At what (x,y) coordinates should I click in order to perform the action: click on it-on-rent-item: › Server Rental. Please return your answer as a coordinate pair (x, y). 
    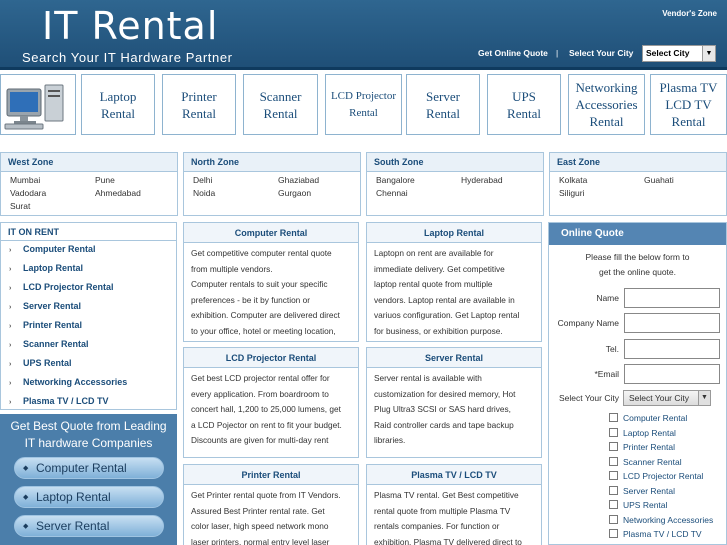
    Looking at the image, I should click on (88, 307).